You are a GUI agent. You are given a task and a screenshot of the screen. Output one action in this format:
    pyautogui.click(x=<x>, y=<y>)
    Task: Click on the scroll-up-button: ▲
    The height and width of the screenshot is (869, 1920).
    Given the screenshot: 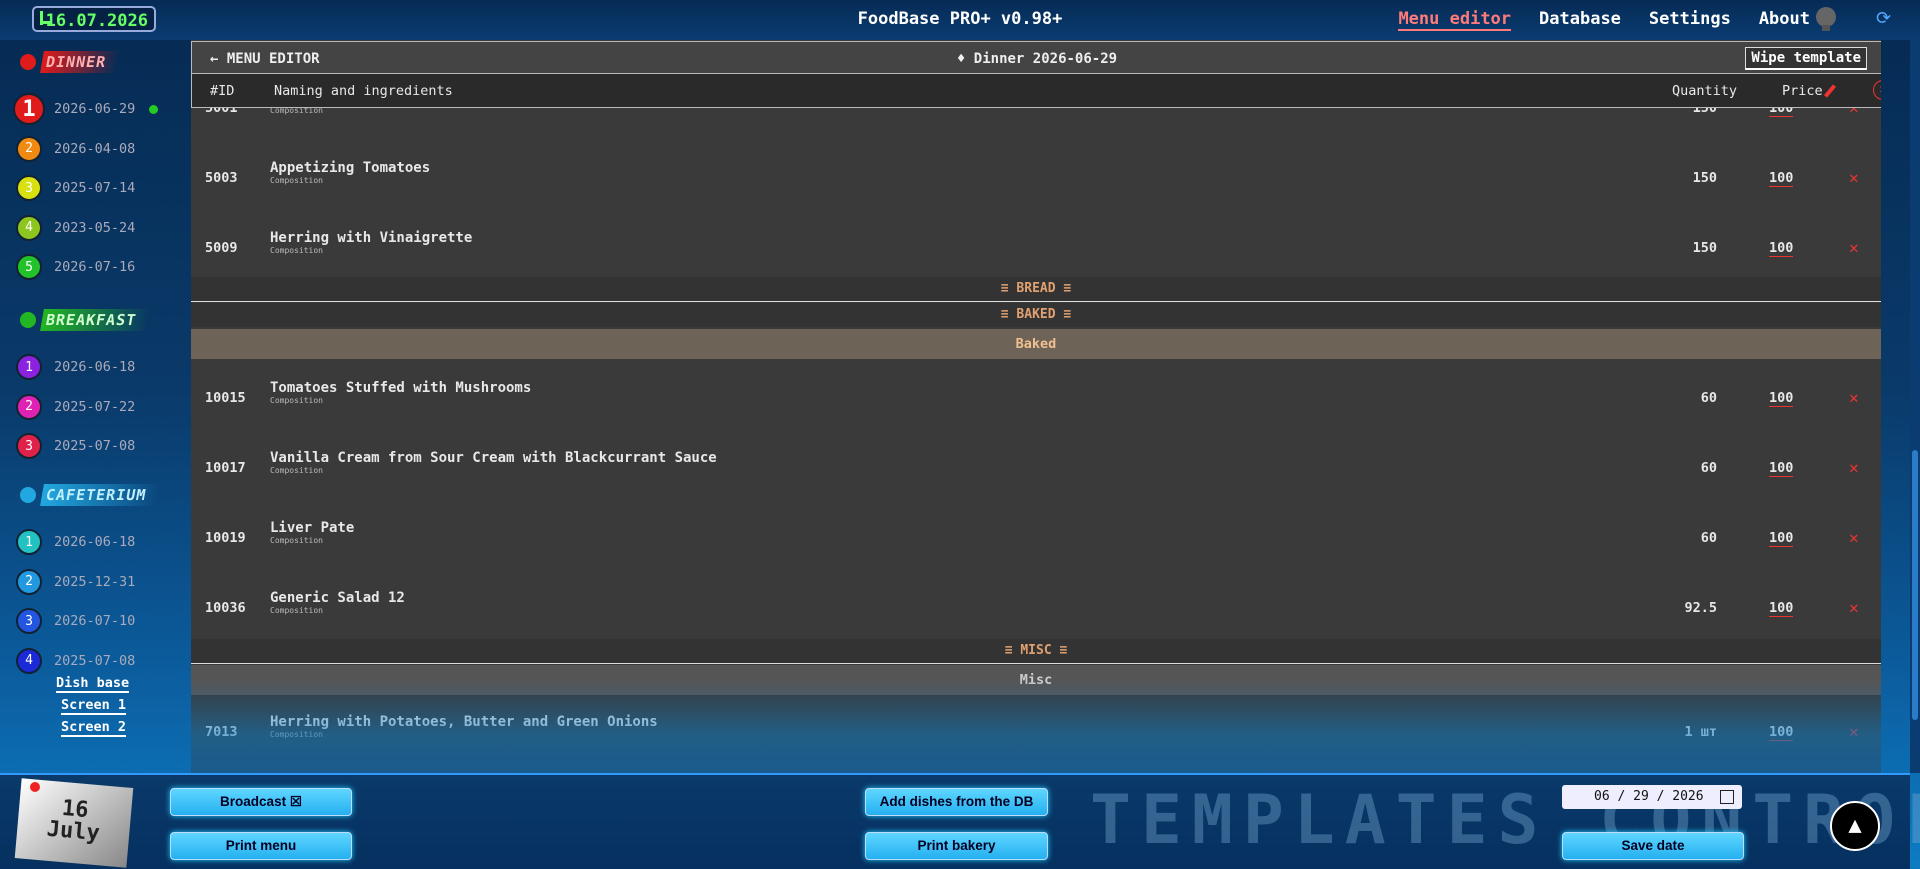 What is the action you would take?
    pyautogui.click(x=1855, y=826)
    